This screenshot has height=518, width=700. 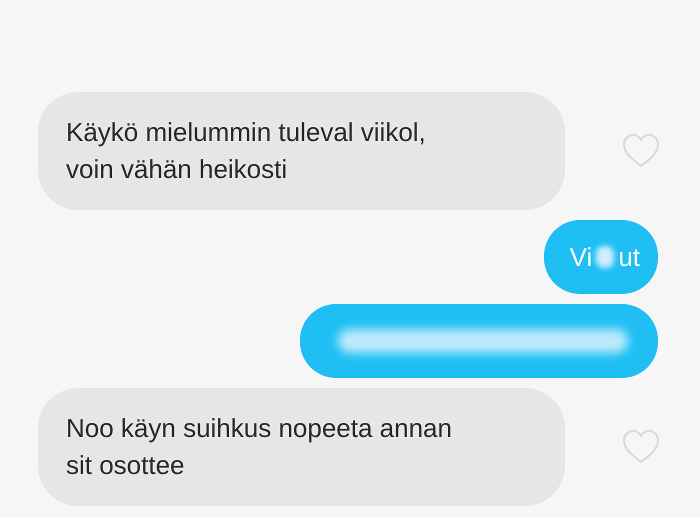 I want to click on message-text: Vi, so click(x=581, y=257).